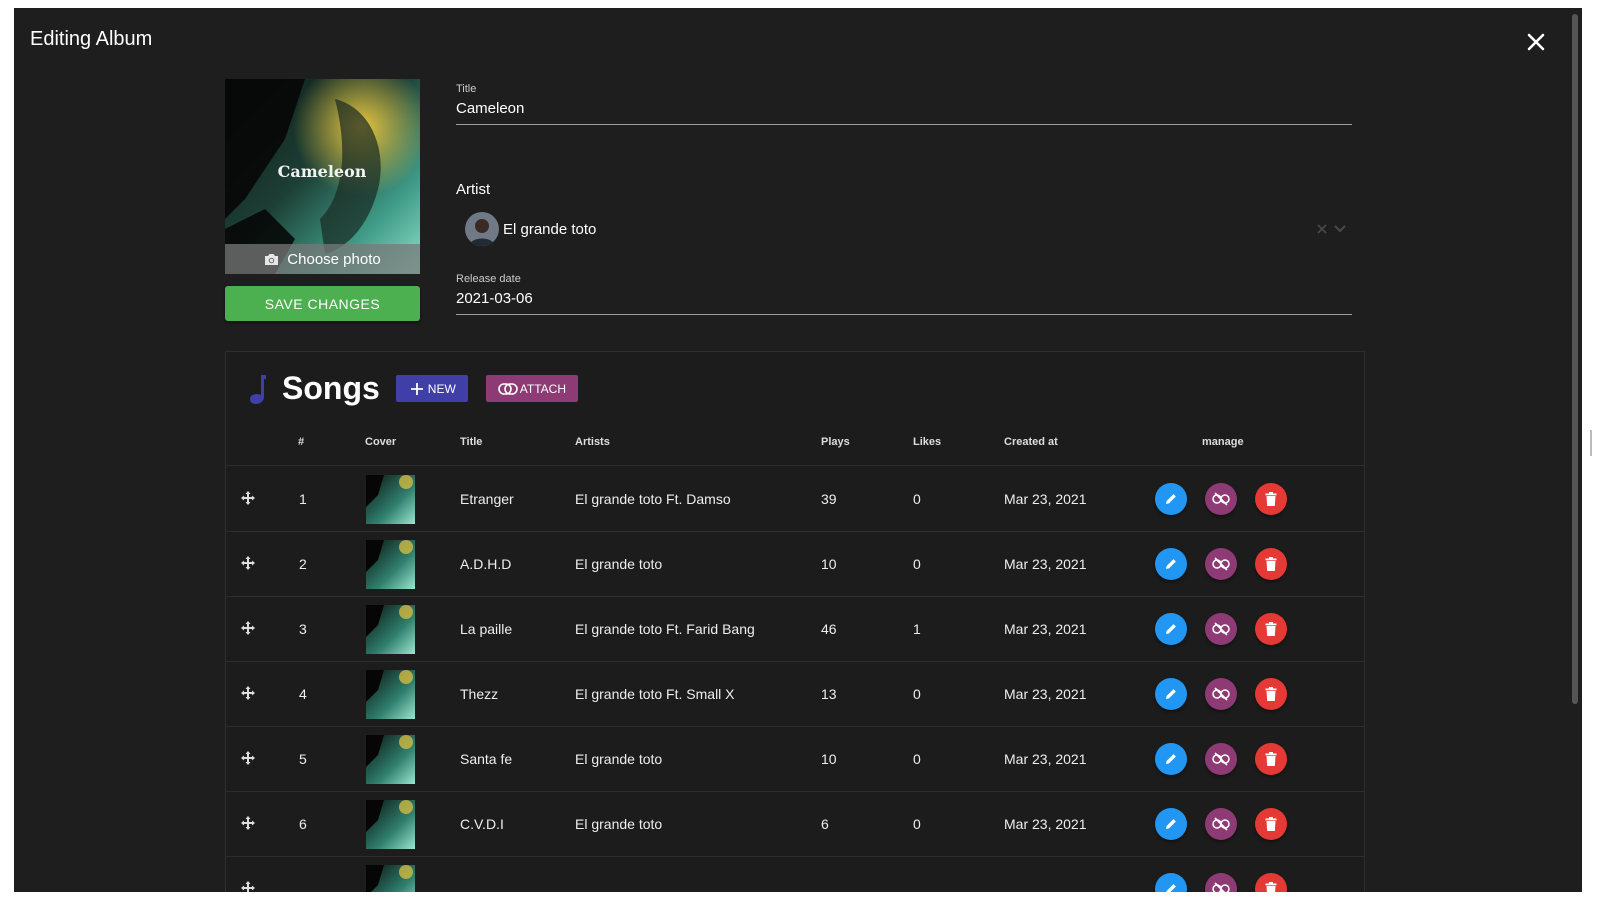 The image size is (1600, 900). I want to click on close-button, so click(1536, 42).